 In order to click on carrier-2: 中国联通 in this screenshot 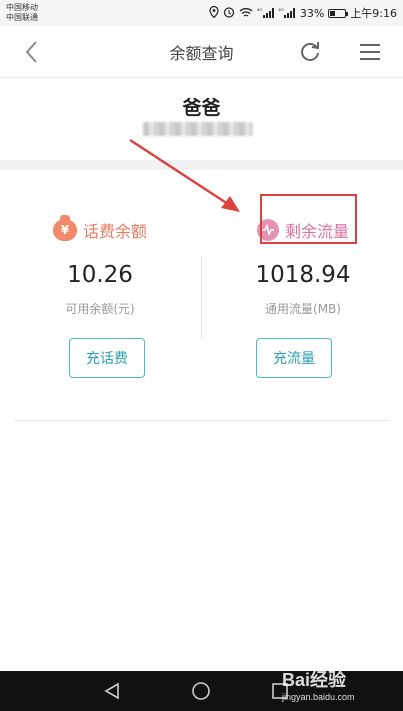, I will do `click(22, 17)`.